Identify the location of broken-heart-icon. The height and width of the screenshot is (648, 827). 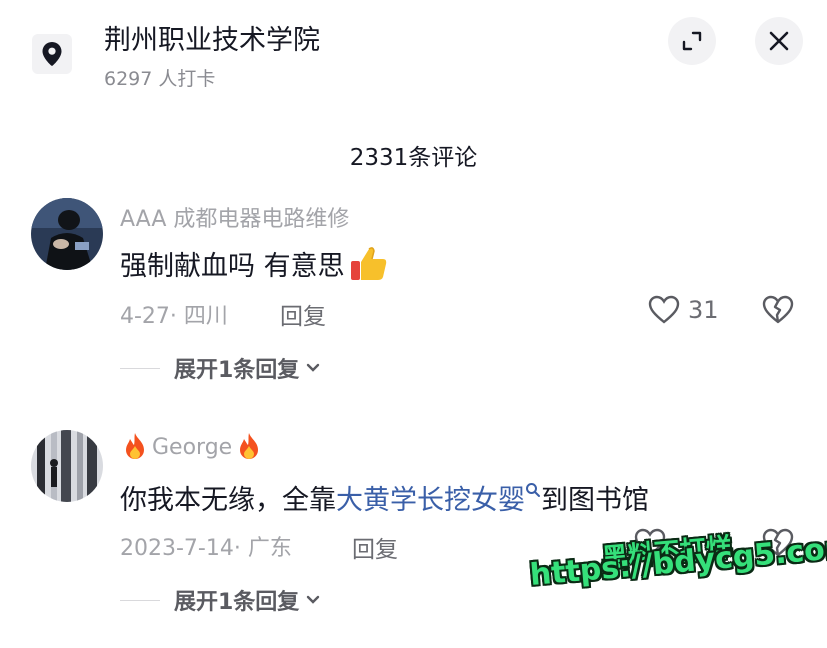
(778, 309).